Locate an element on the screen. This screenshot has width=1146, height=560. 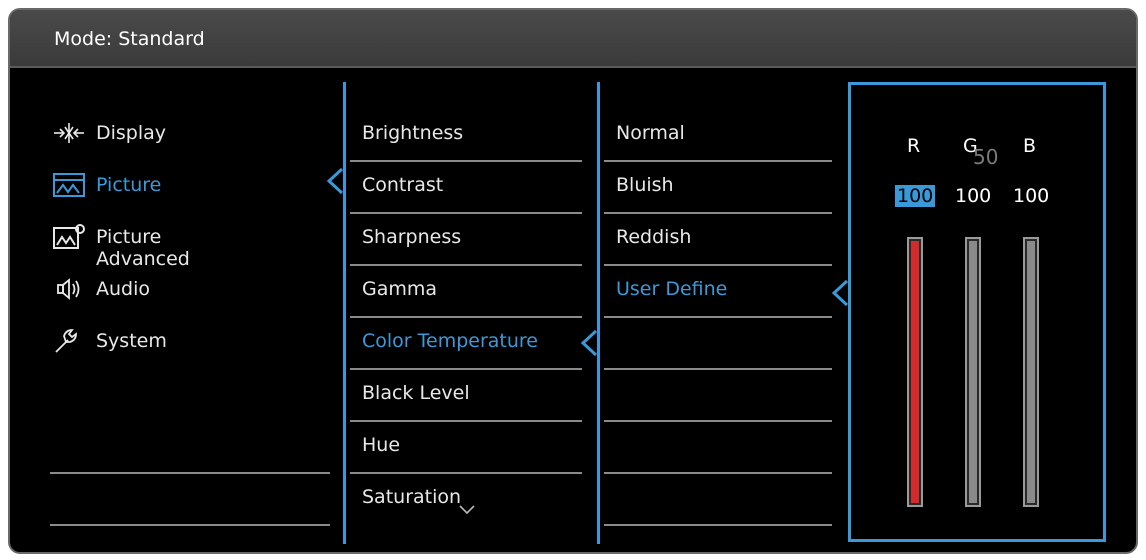
display-icon is located at coordinates (69, 133).